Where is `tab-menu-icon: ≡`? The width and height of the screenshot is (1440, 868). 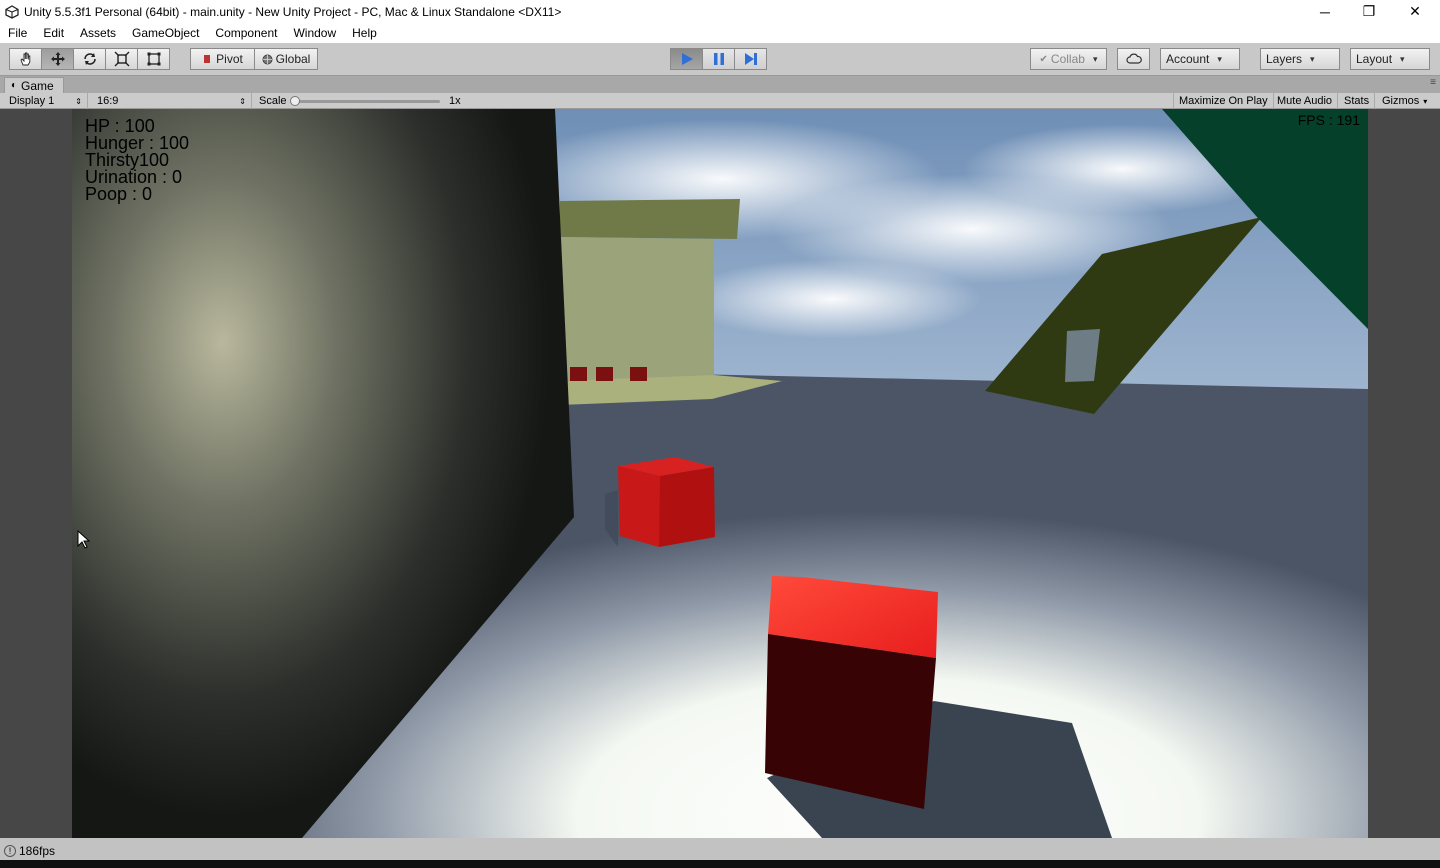
tab-menu-icon: ≡ is located at coordinates (1433, 82).